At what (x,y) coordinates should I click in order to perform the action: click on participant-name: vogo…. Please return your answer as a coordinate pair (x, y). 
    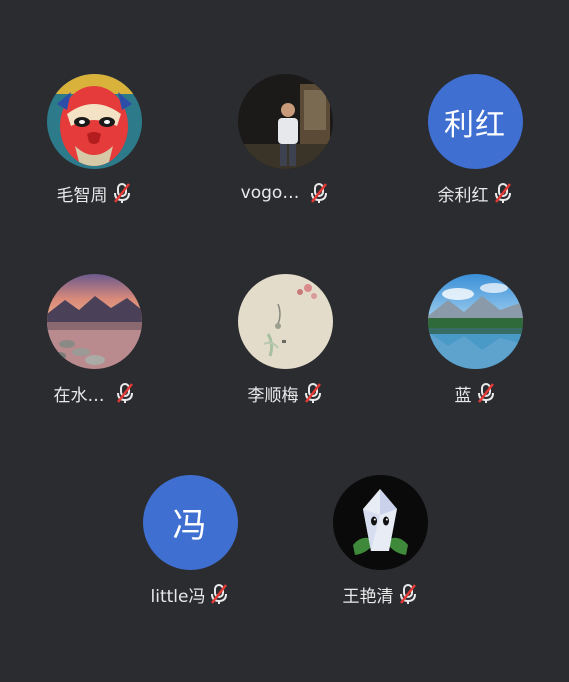
    Looking at the image, I should click on (270, 193).